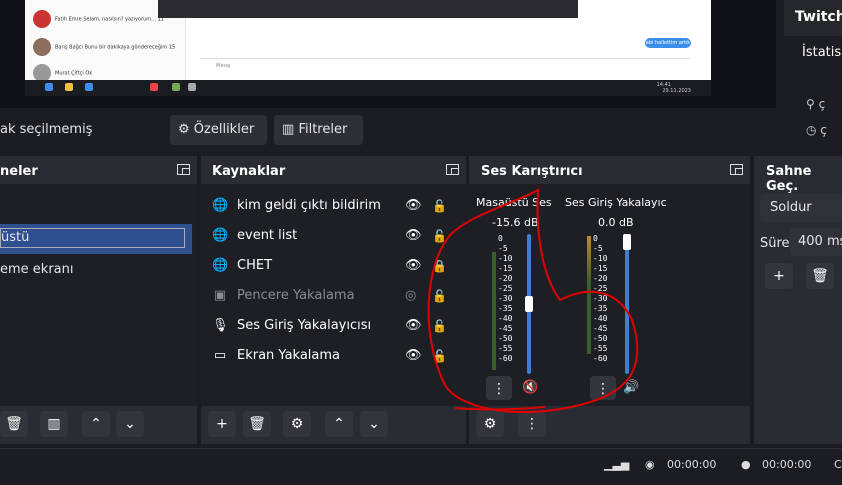 This screenshot has height=485, width=842. I want to click on meter-tick: -30, so click(600, 298).